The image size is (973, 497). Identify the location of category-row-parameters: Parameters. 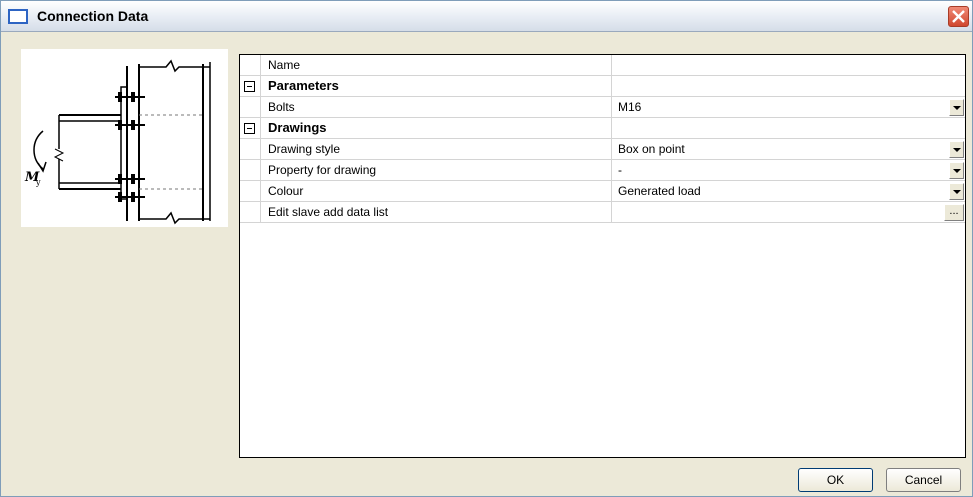
(602, 86).